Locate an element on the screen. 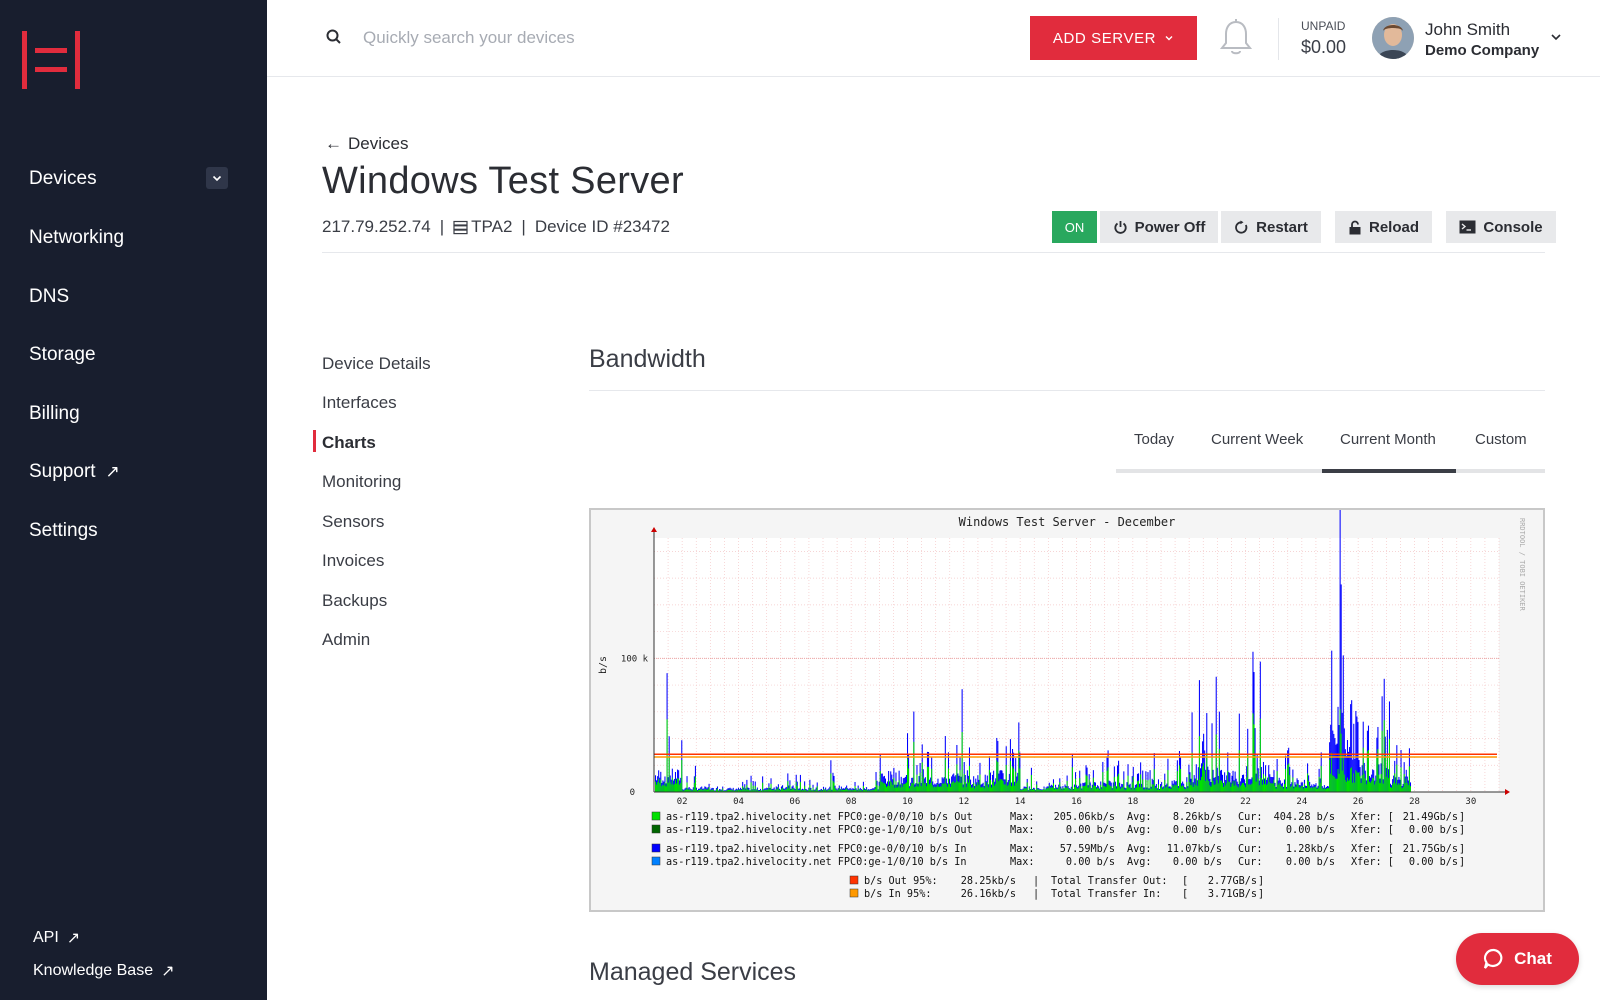 Image resolution: width=1600 pixels, height=1000 pixels. bandwidth-range-tabs: Today Current Week Current Month Custom is located at coordinates (1330, 443).